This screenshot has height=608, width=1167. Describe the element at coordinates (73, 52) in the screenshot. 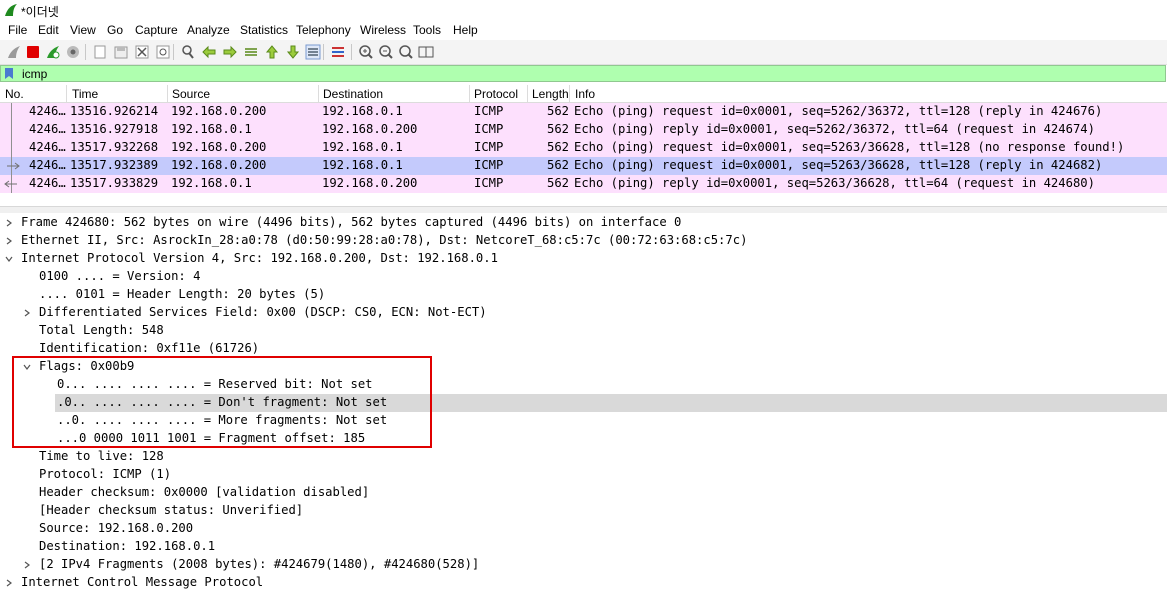

I see `capture-options-icon` at that location.